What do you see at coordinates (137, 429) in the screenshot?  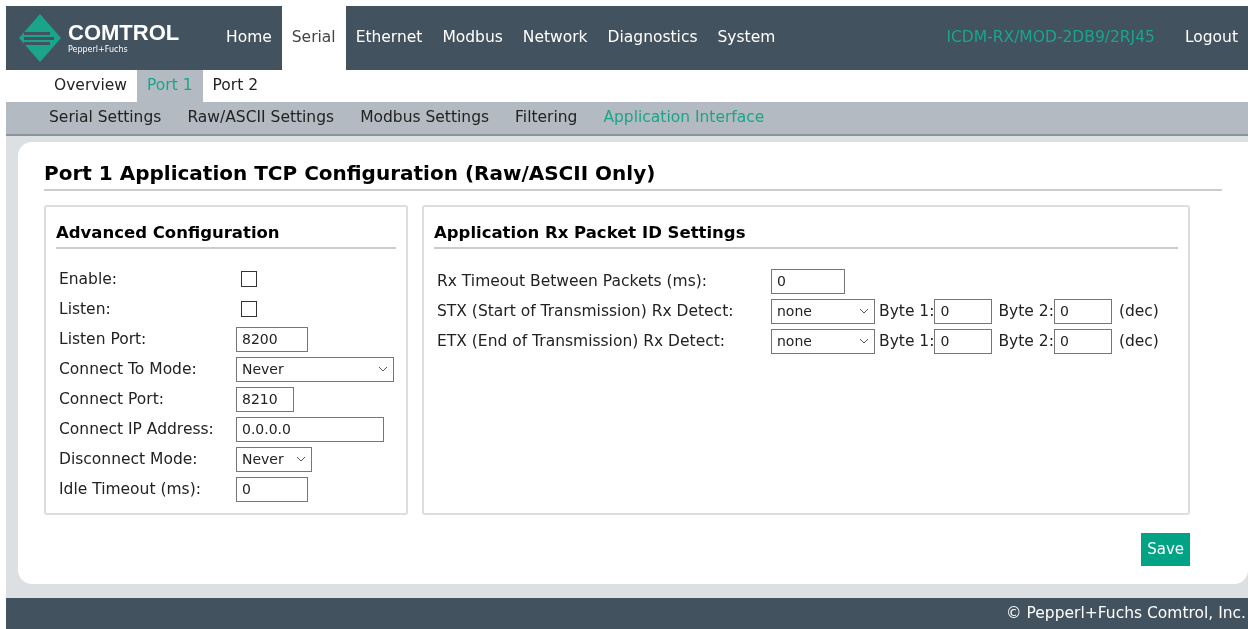 I see `field-label: Connect IP Address:` at bounding box center [137, 429].